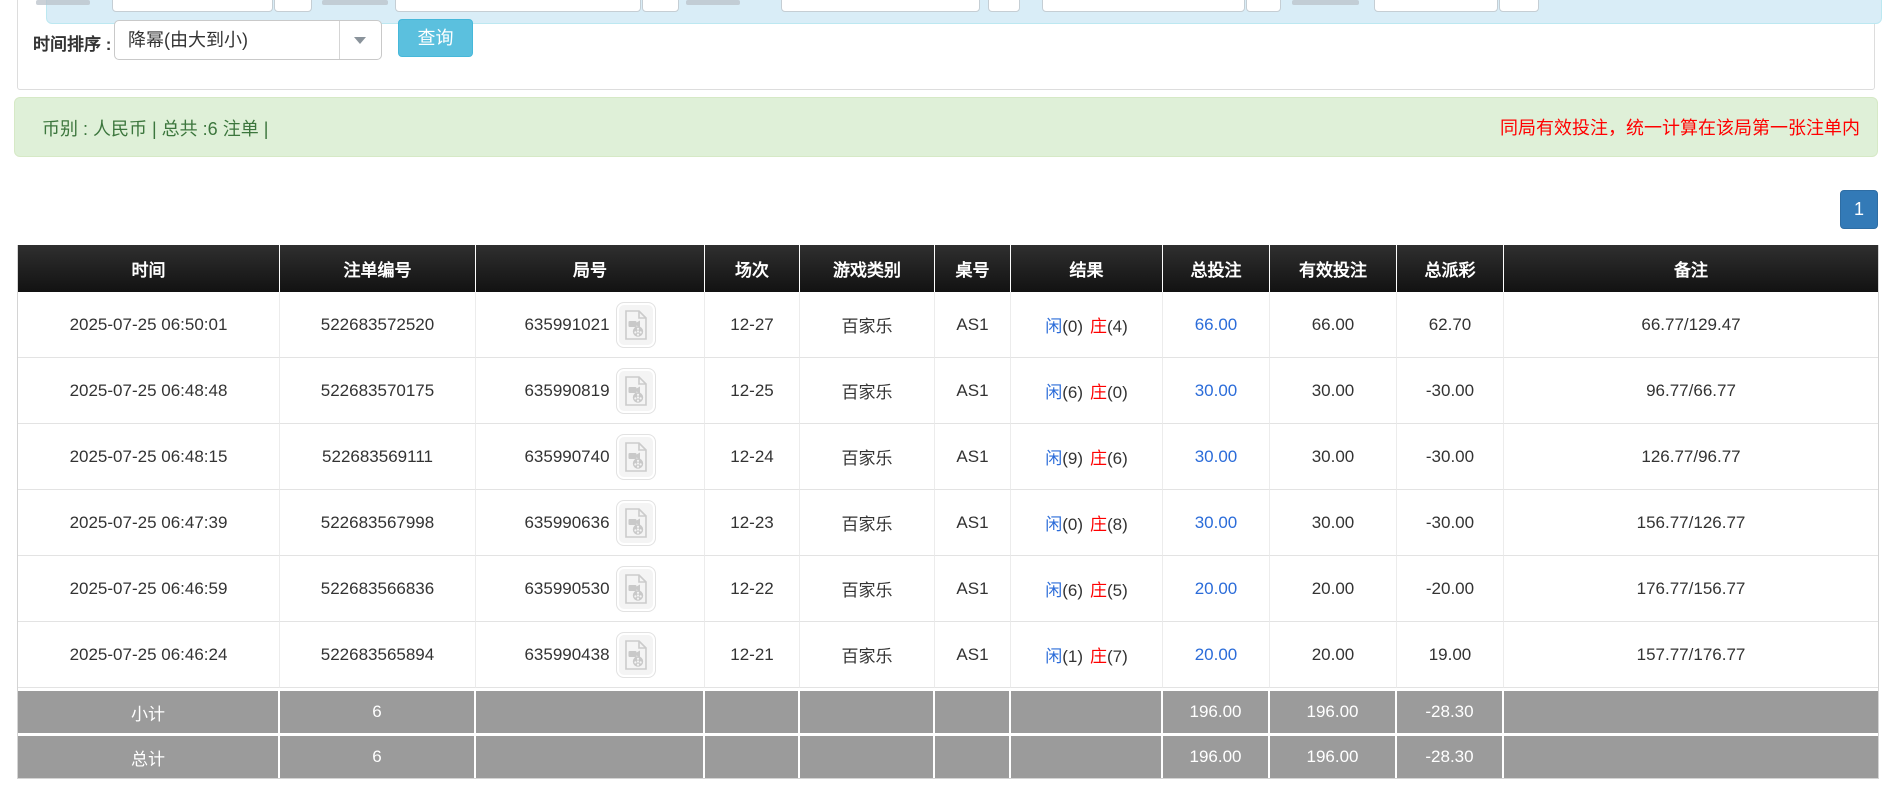 The image size is (1892, 789). What do you see at coordinates (948, 710) in the screenshot?
I see `subtotal-row: 小计 6 196.00 196.00 -28.30` at bounding box center [948, 710].